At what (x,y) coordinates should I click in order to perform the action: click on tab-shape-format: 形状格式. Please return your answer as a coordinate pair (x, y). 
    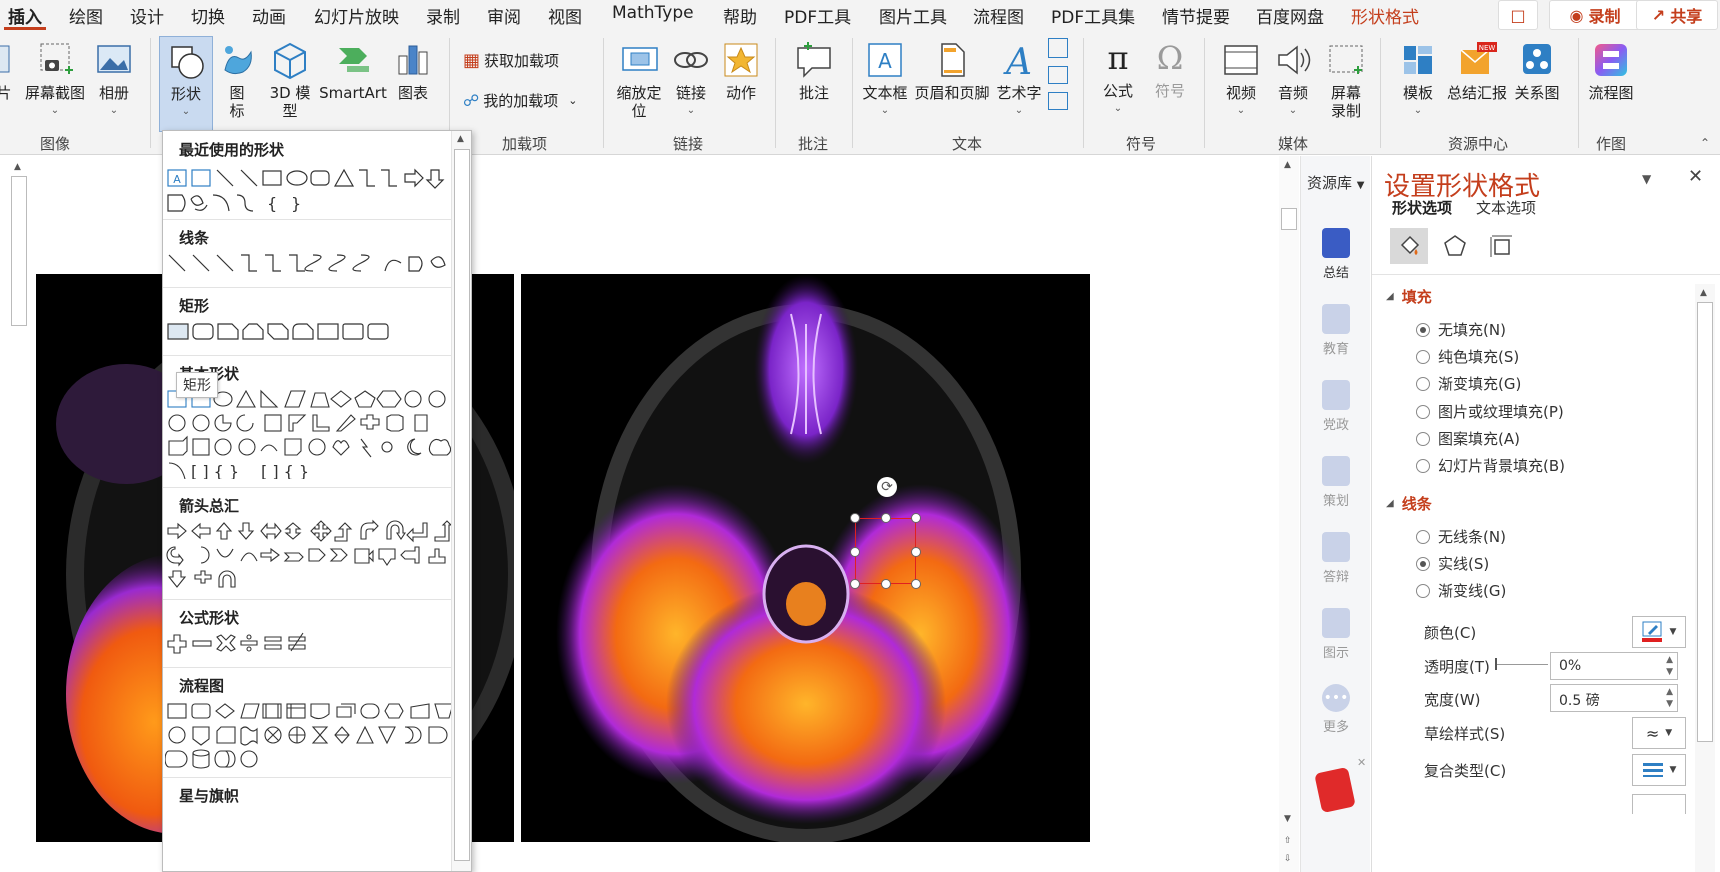
    Looking at the image, I should click on (1385, 15).